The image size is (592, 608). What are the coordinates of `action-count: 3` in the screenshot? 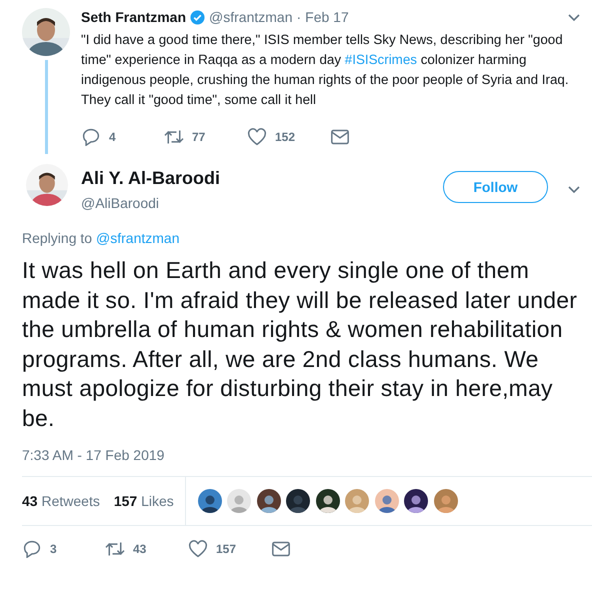 It's located at (53, 549).